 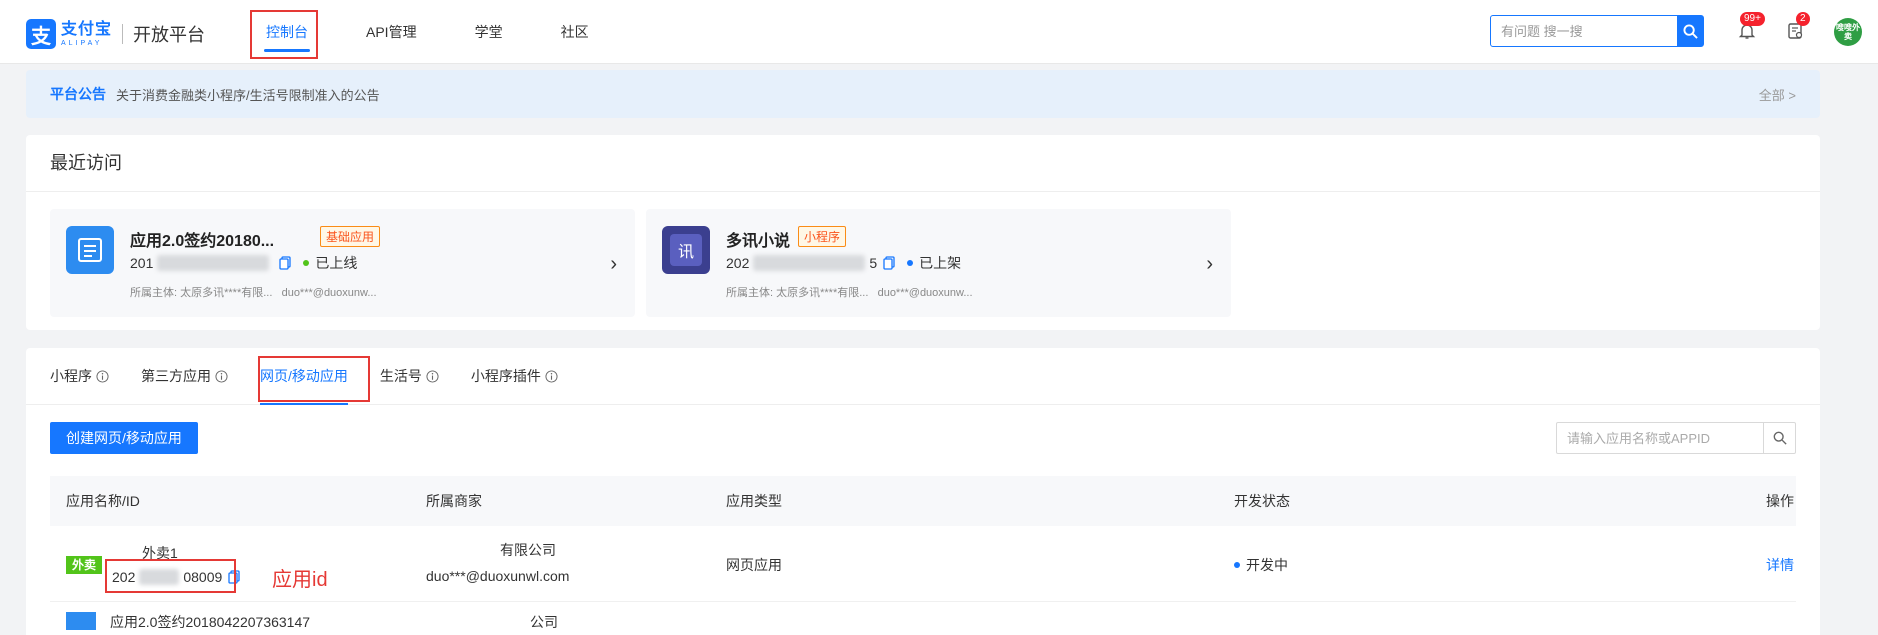 I want to click on highlight-box-console, so click(x=284, y=34).